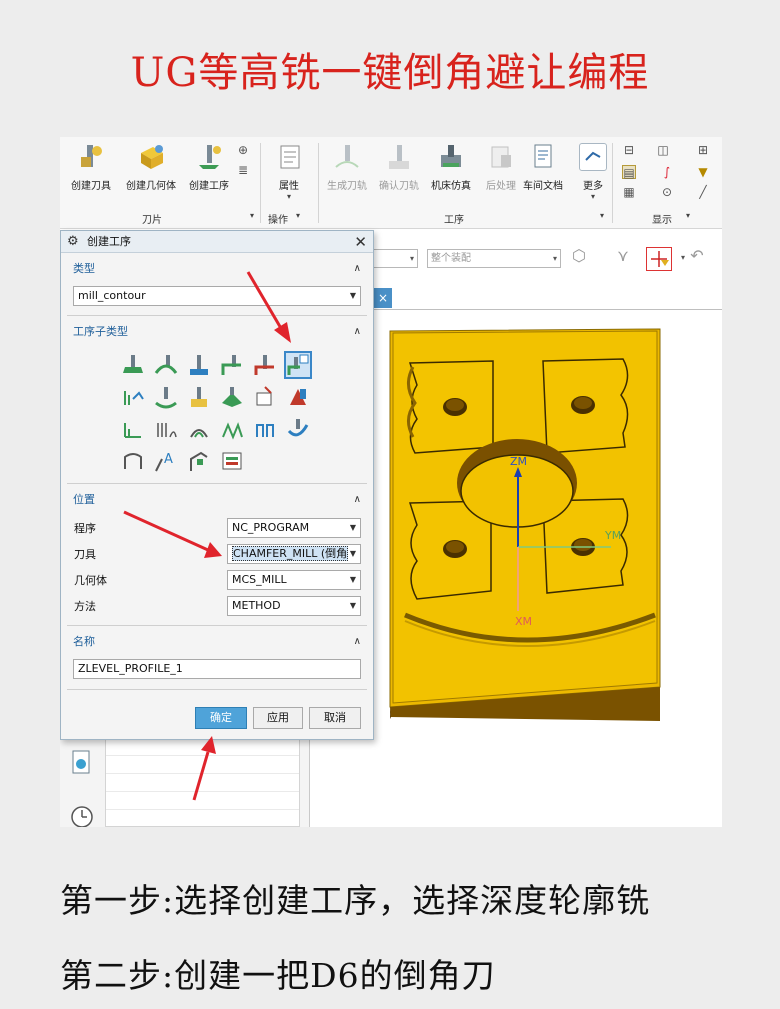 The image size is (780, 1009). I want to click on program-select: NC_PROGRAM ▼, so click(294, 528).